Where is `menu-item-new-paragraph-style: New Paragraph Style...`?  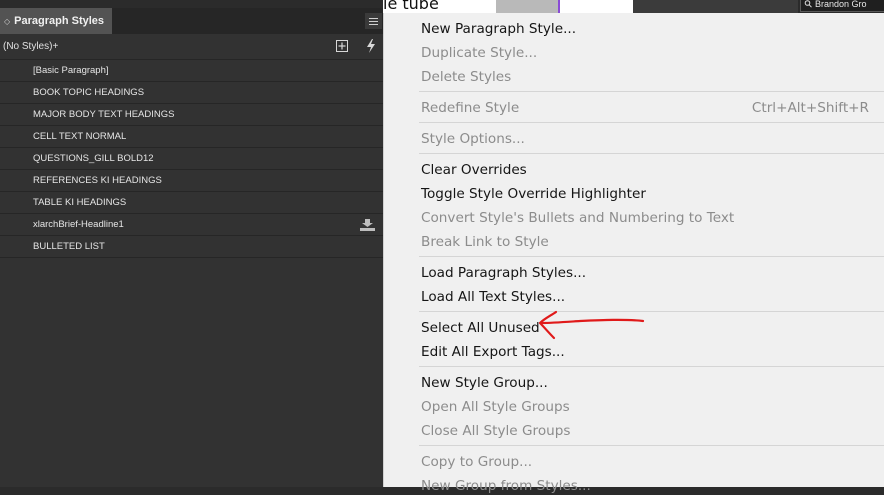
menu-item-new-paragraph-style: New Paragraph Style... is located at coordinates (498, 29).